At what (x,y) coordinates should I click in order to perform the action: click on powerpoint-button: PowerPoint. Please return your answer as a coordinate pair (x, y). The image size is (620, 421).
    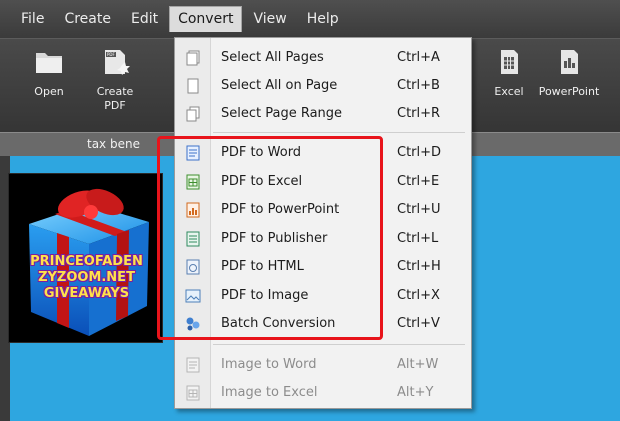
    Looking at the image, I should click on (569, 74).